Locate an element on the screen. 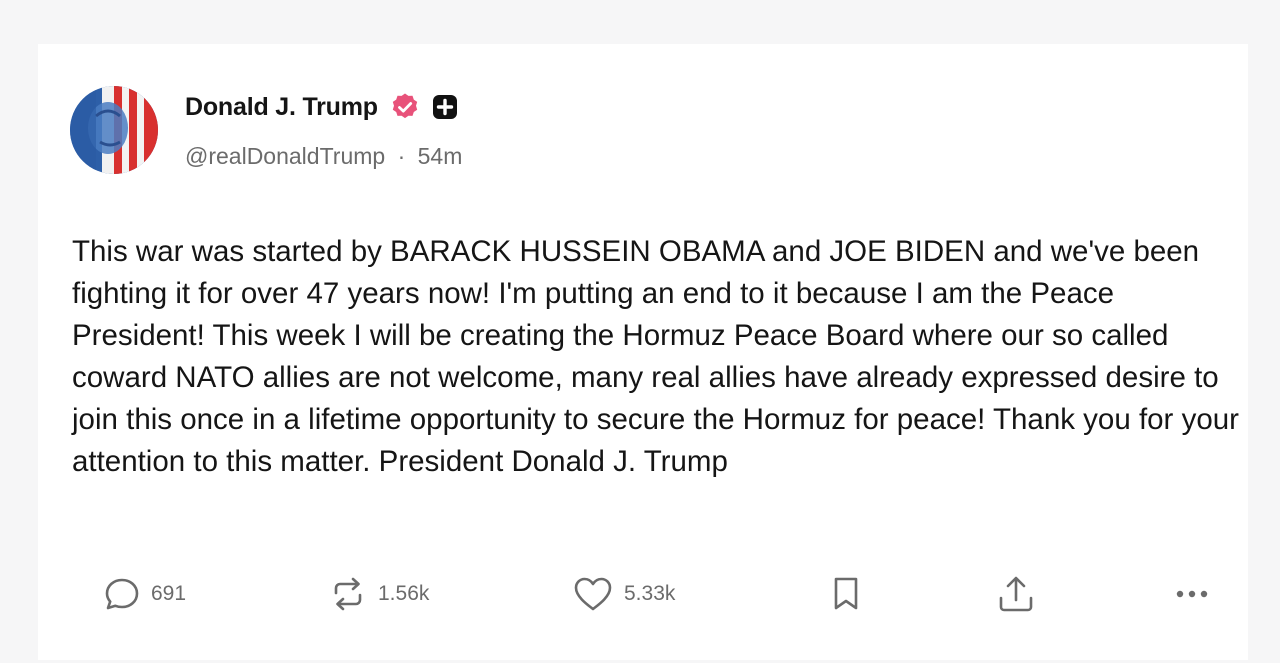 The height and width of the screenshot is (663, 1280). bookmark-icon is located at coordinates (846, 593).